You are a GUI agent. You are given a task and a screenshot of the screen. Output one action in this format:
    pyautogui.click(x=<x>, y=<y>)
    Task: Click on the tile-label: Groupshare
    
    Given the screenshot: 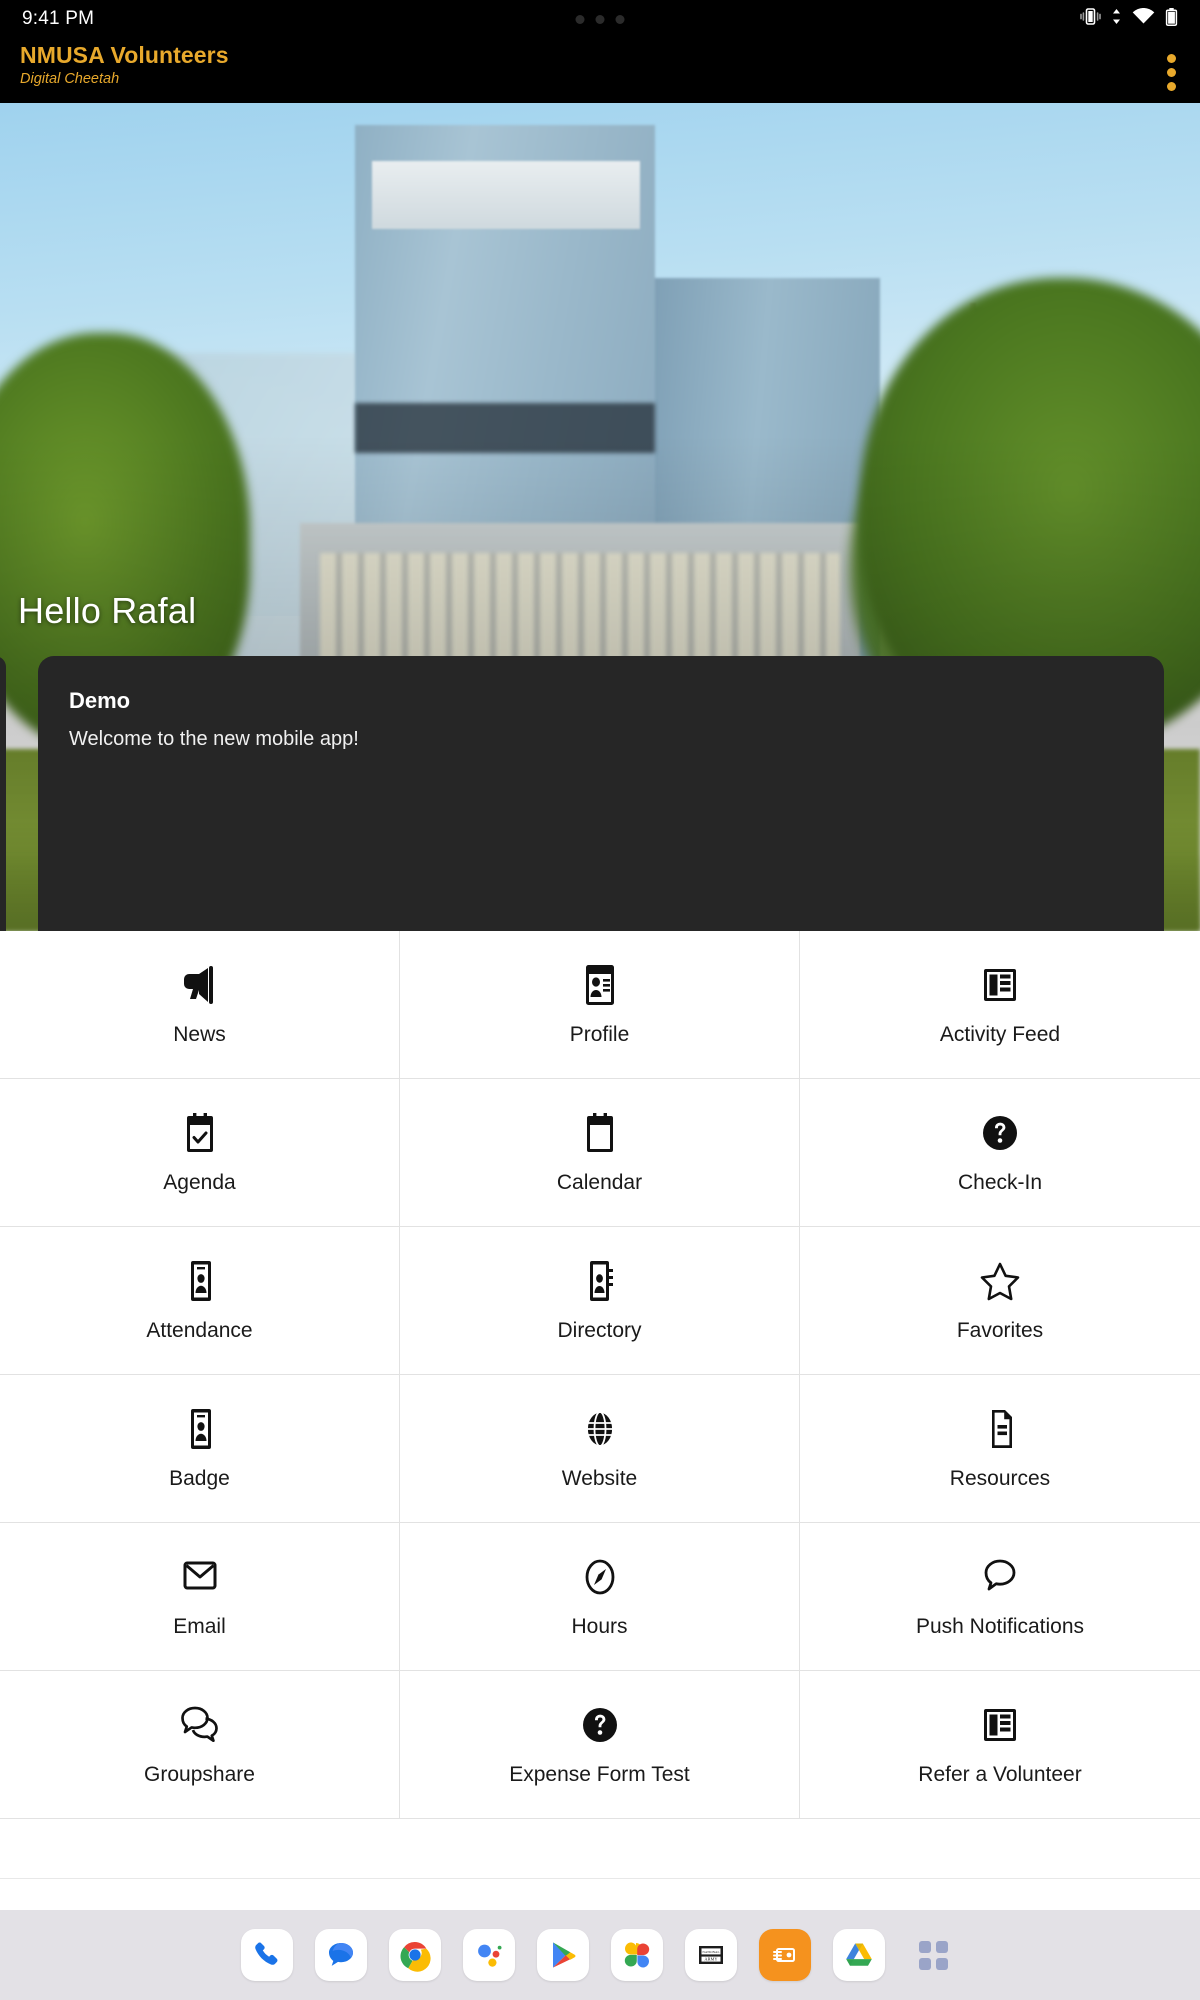 What is the action you would take?
    pyautogui.click(x=199, y=1774)
    